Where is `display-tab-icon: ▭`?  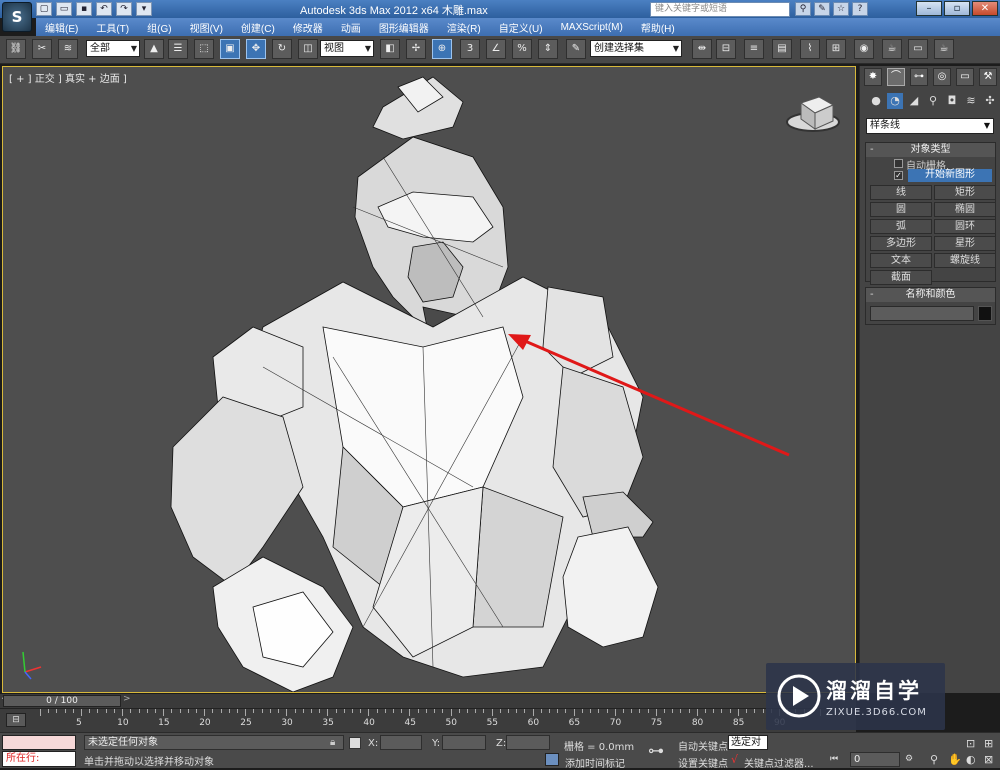
display-tab-icon: ▭ is located at coordinates (965, 77).